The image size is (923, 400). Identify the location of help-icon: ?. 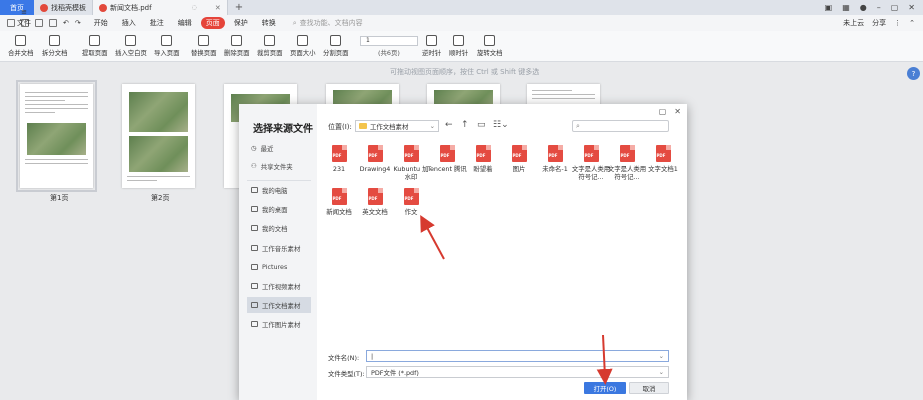
(913, 73).